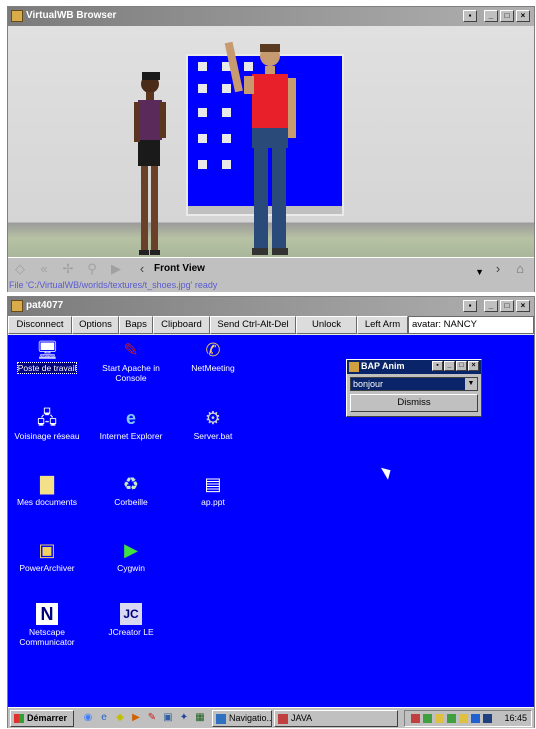  I want to click on bap-dialog-titlebar: BAP Anim ▪ _ □ ×, so click(414, 367).